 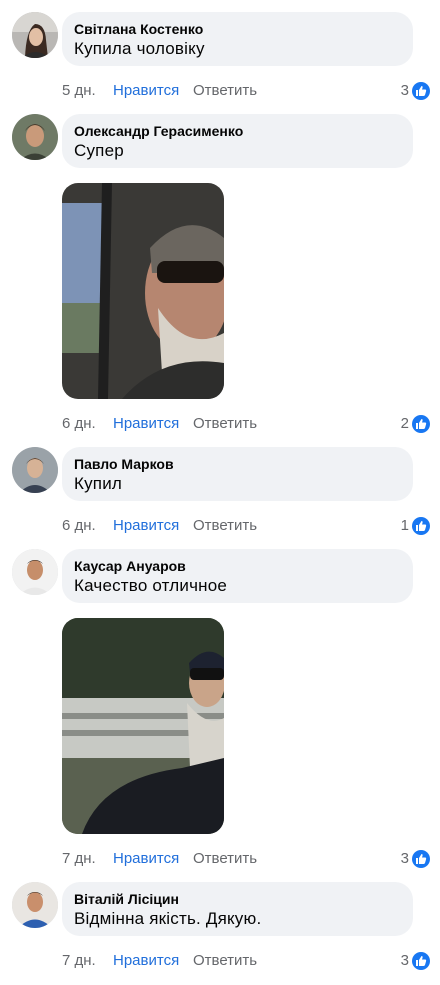 What do you see at coordinates (404, 525) in the screenshot?
I see `reaction-count: 1` at bounding box center [404, 525].